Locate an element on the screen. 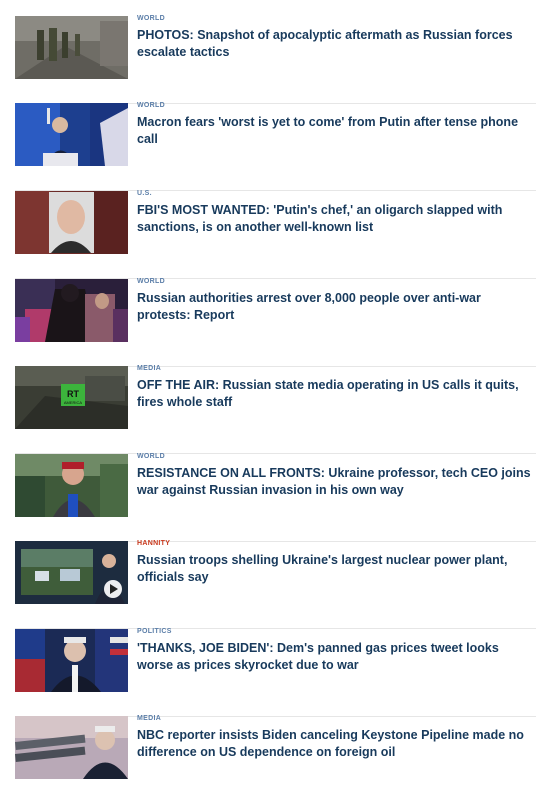 This screenshot has height=804, width=547. protest-arrest-photo is located at coordinates (71, 310).